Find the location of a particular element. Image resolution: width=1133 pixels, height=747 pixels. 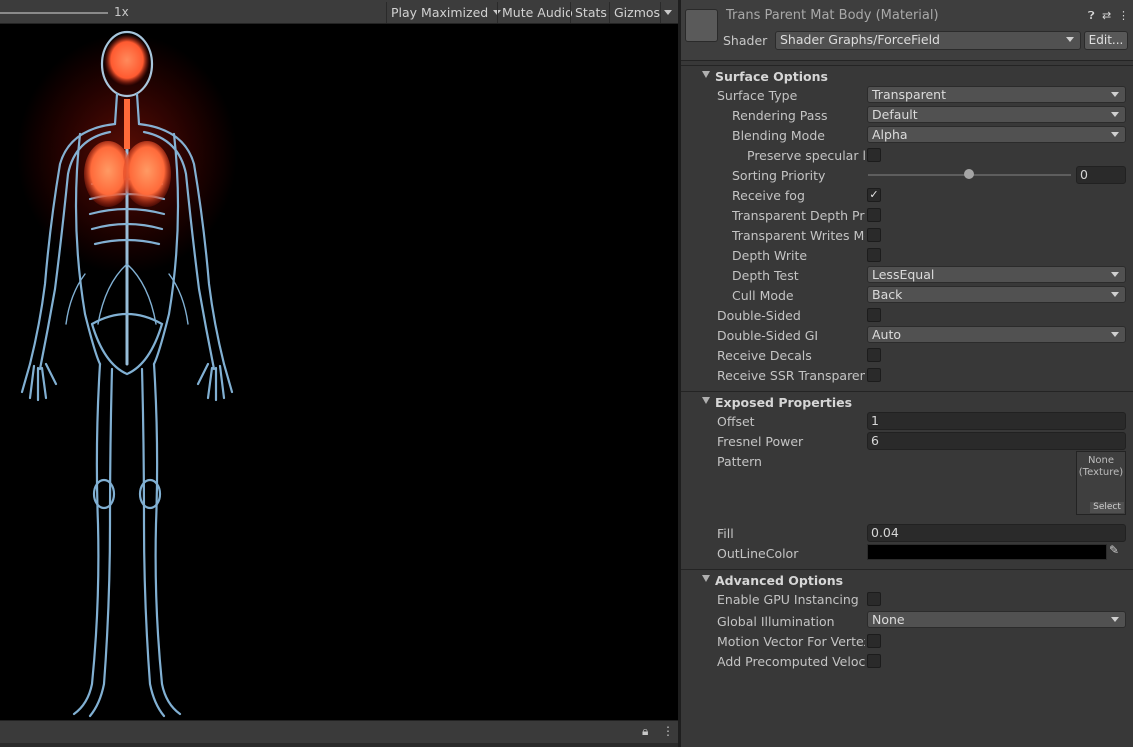

gizmos-button: Gizmos is located at coordinates (636, 12).